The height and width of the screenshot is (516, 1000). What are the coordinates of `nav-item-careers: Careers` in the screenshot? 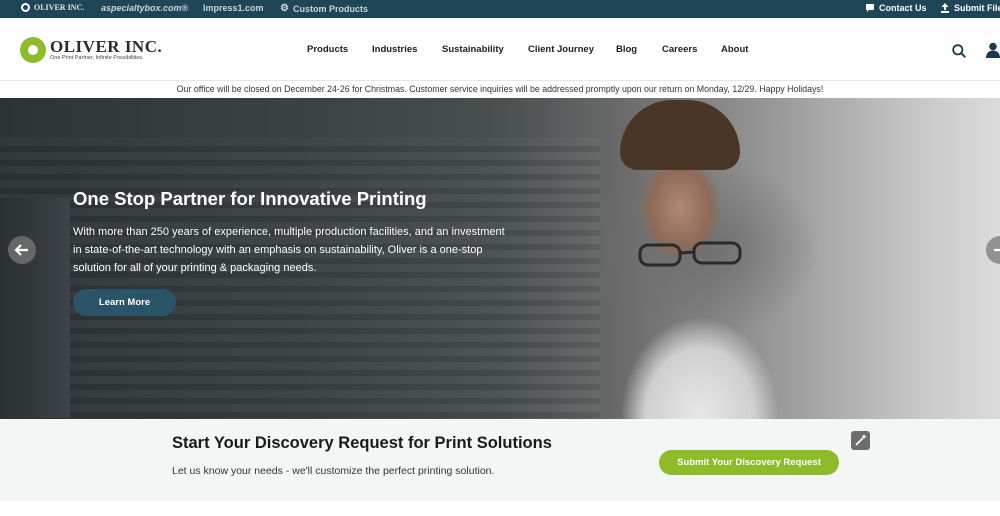 It's located at (679, 49).